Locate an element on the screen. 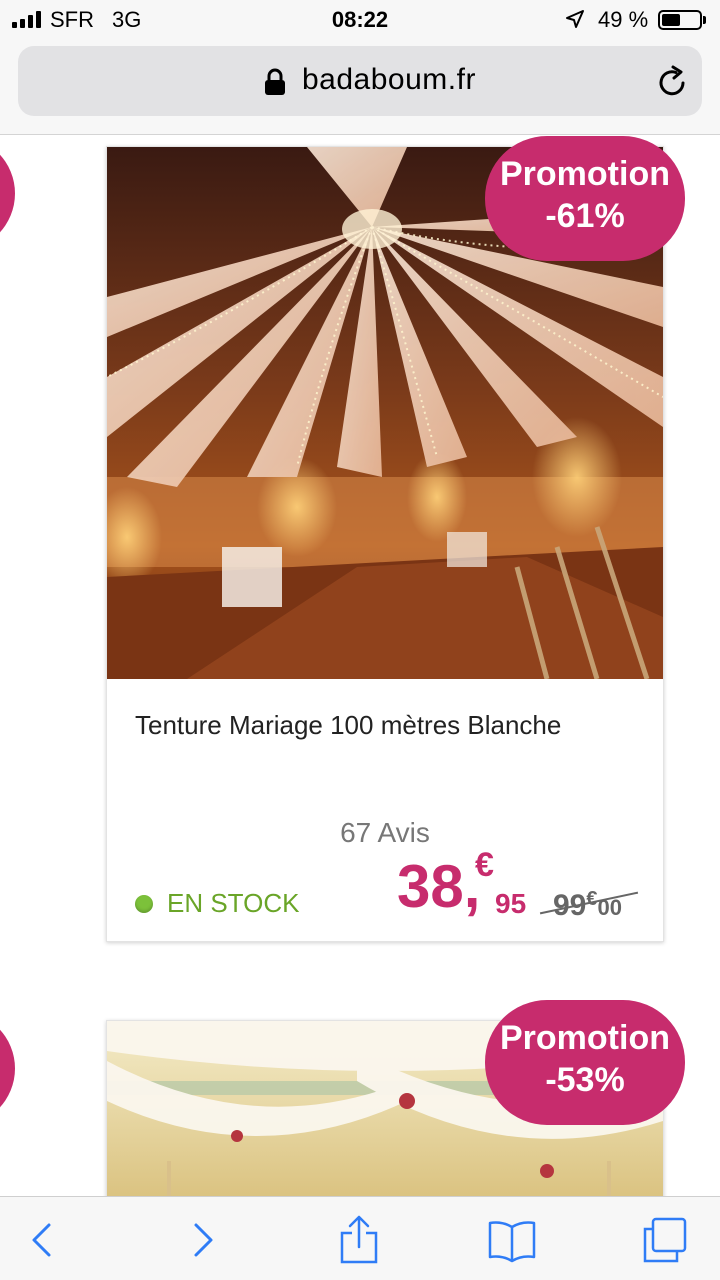  old-price-currency: € is located at coordinates (592, 899).